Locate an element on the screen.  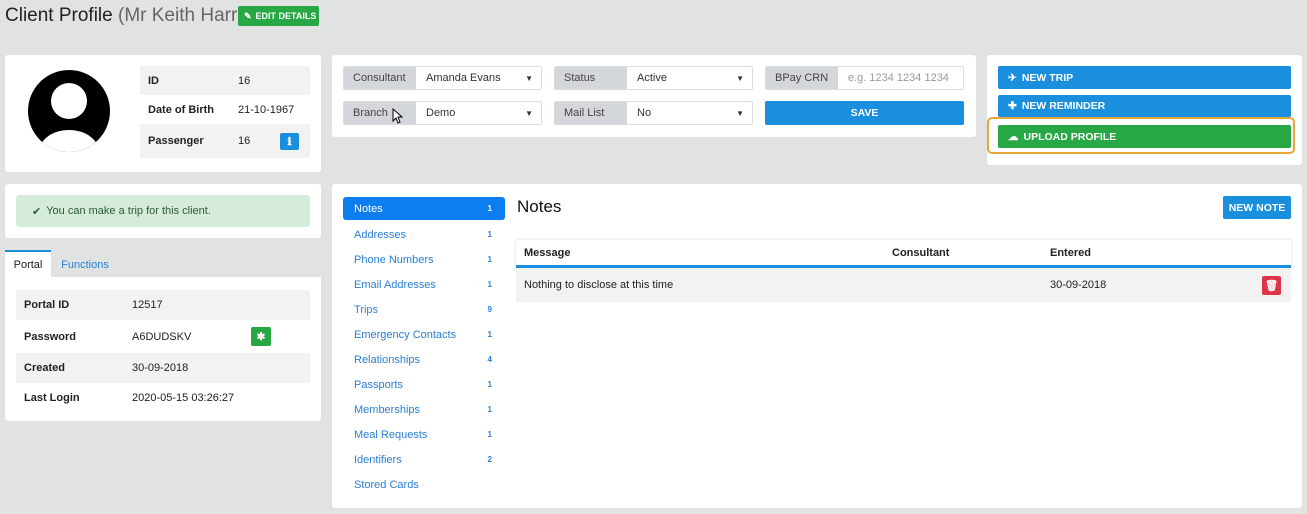
nav-item-addresses: Addresses 1 is located at coordinates (424, 234).